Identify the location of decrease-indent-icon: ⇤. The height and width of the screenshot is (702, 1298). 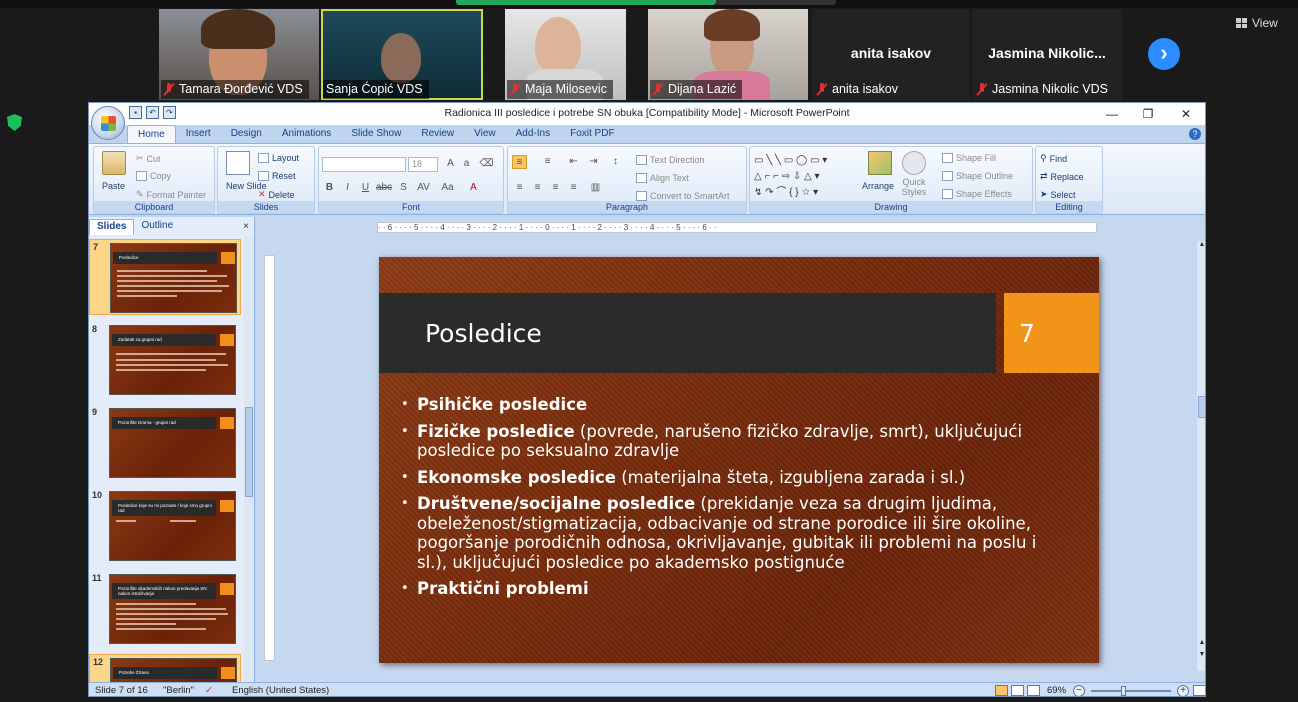
(573, 162).